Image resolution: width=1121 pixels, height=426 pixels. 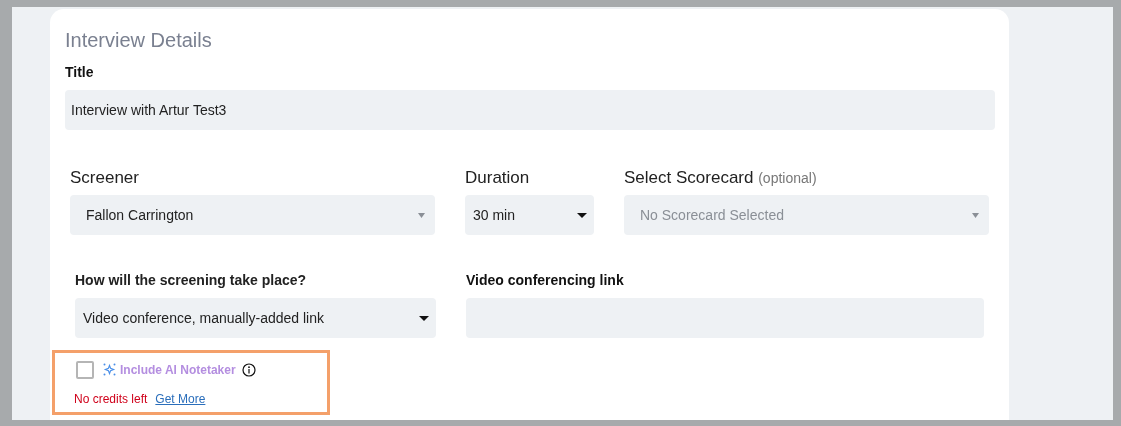 What do you see at coordinates (255, 318) in the screenshot?
I see `dropdown-select: Video conference, manually-added link` at bounding box center [255, 318].